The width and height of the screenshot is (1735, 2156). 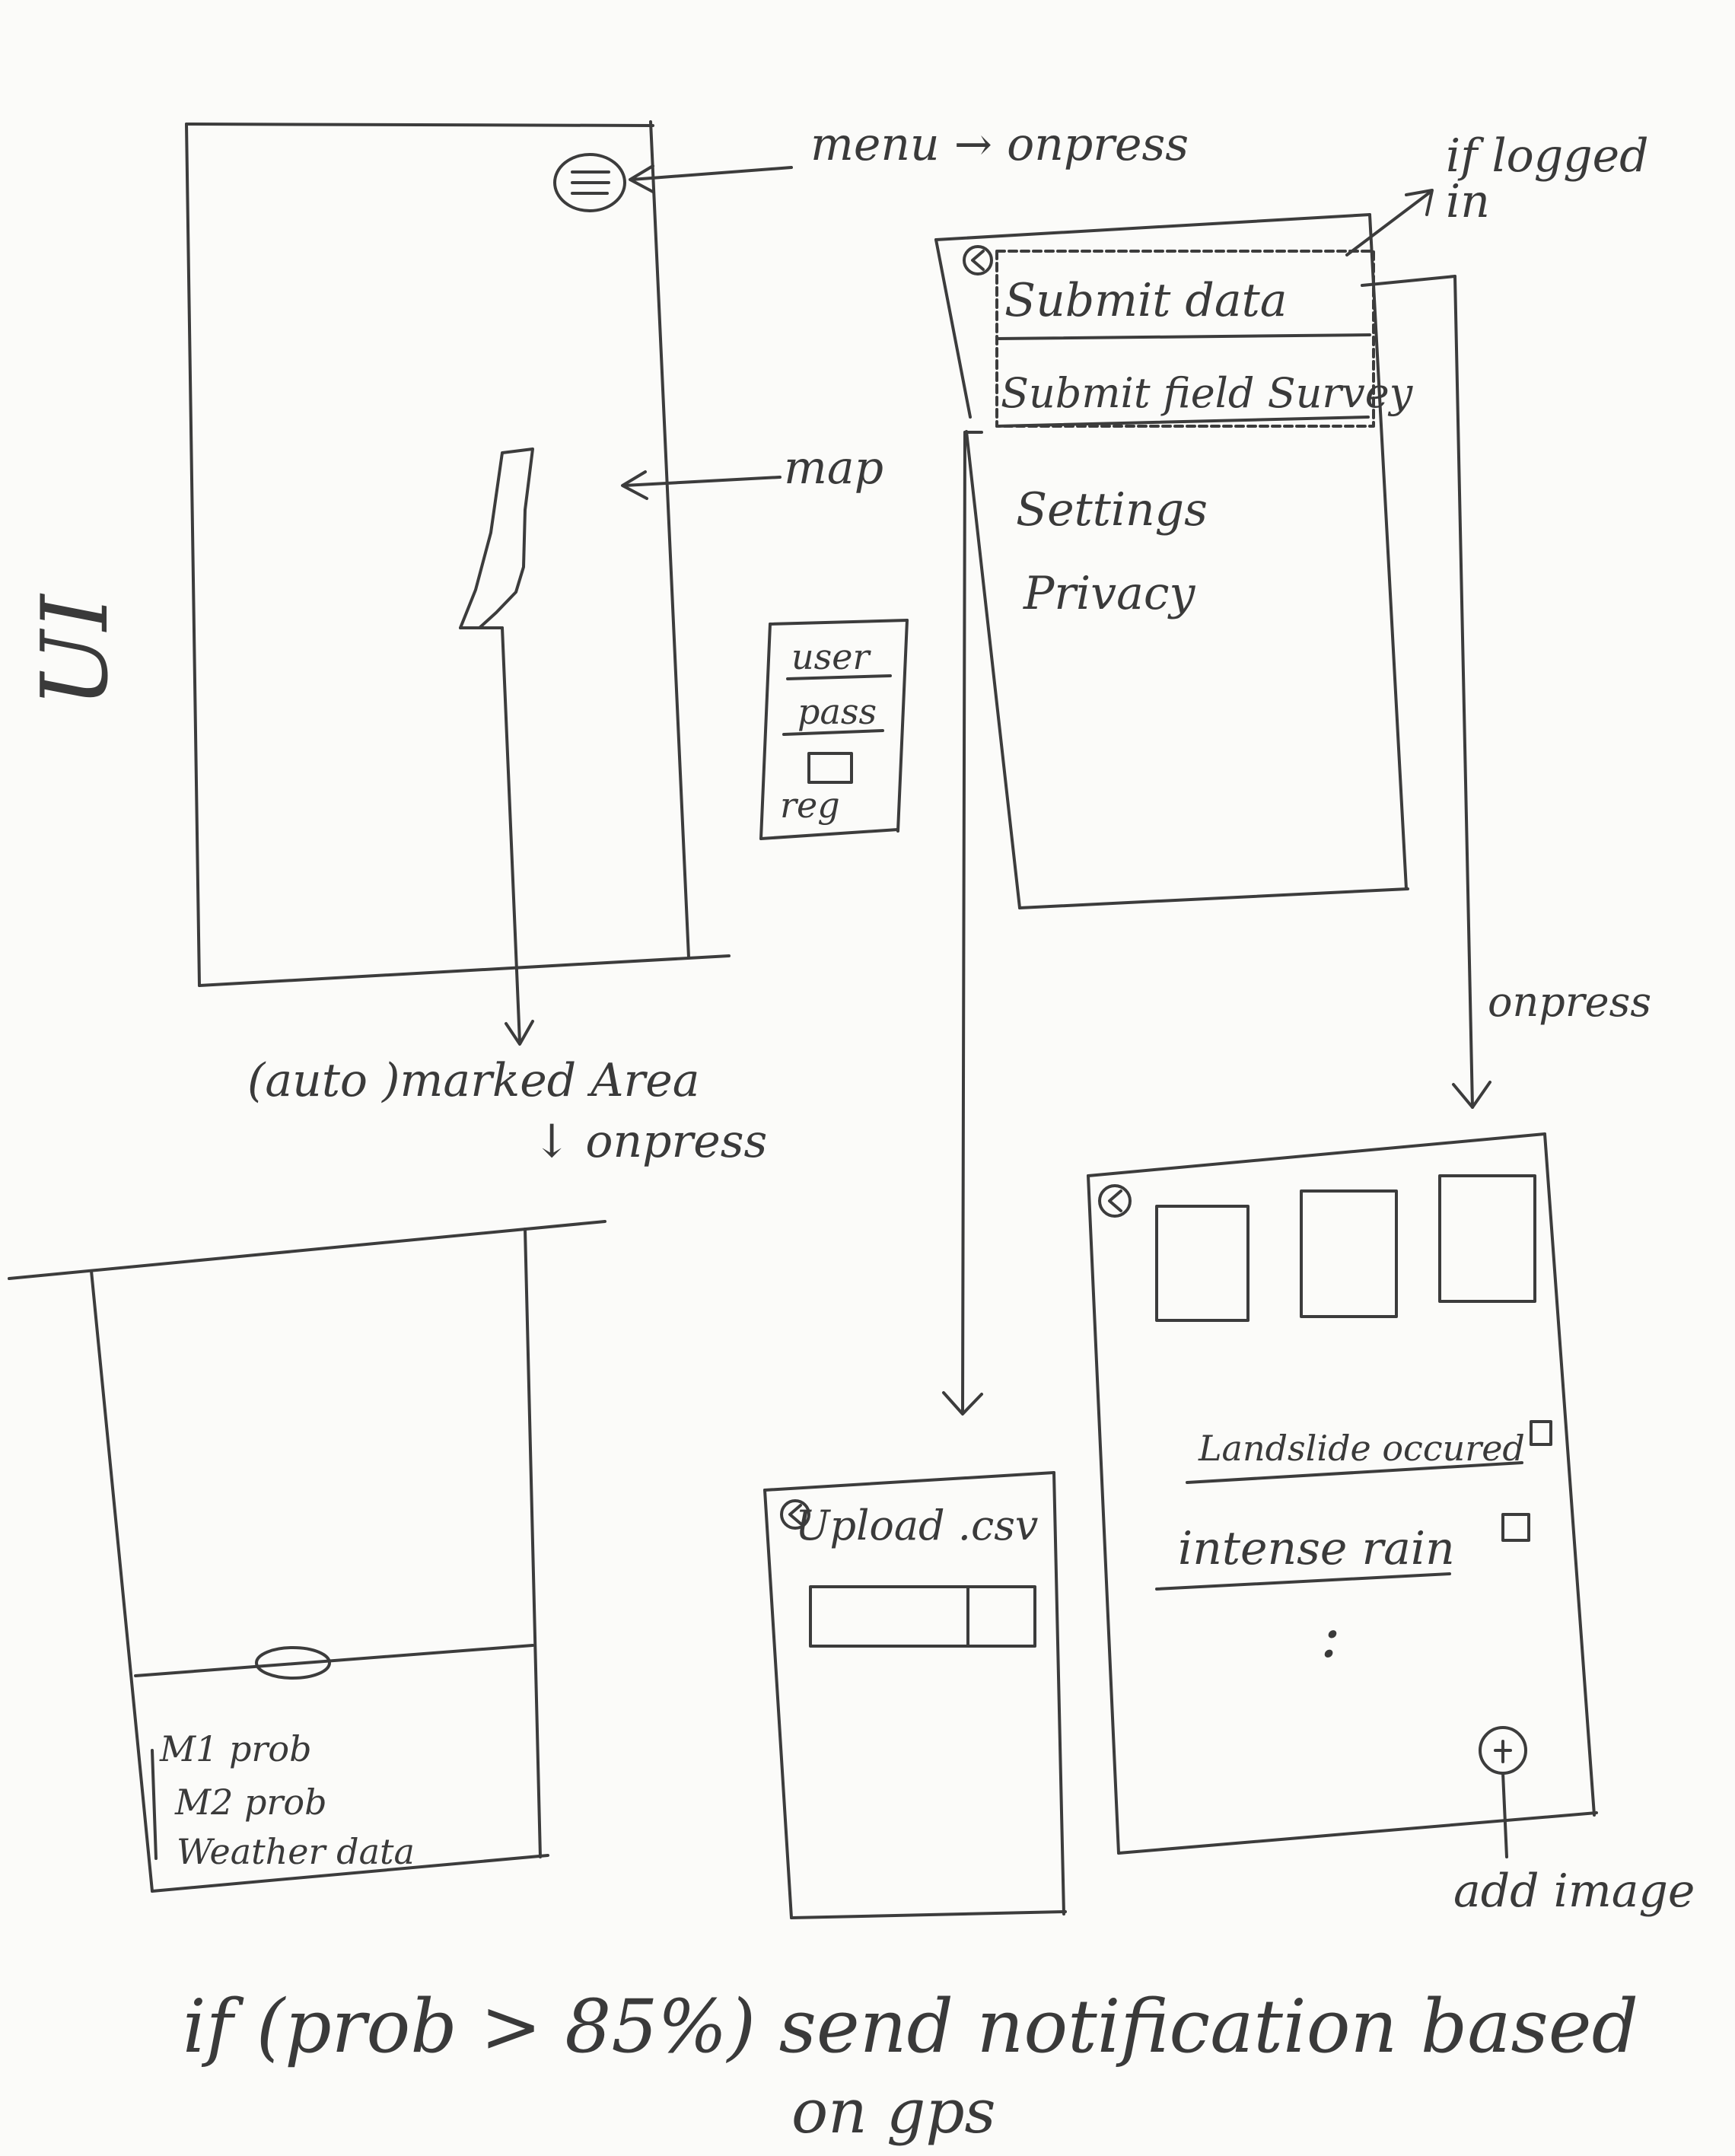 I want to click on login-user-label: user, so click(x=830, y=657).